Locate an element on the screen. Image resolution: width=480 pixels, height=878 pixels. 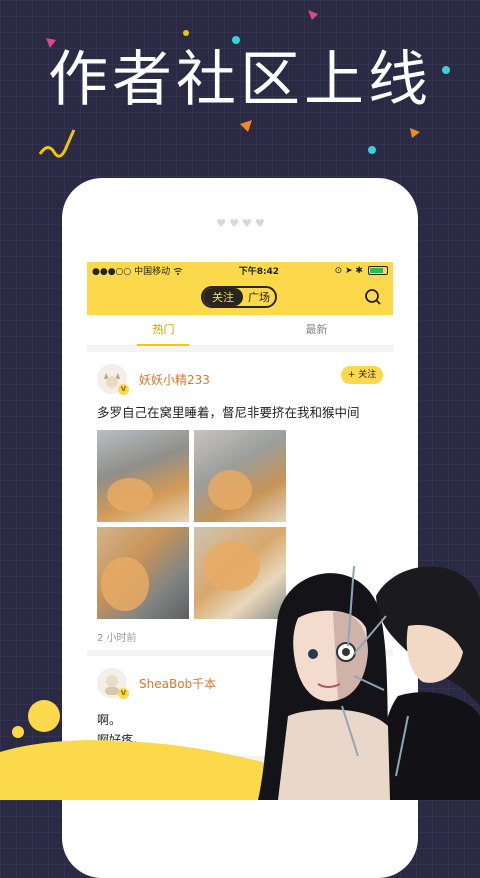
feed-tabs: 热门 最新 is located at coordinates (240, 330).